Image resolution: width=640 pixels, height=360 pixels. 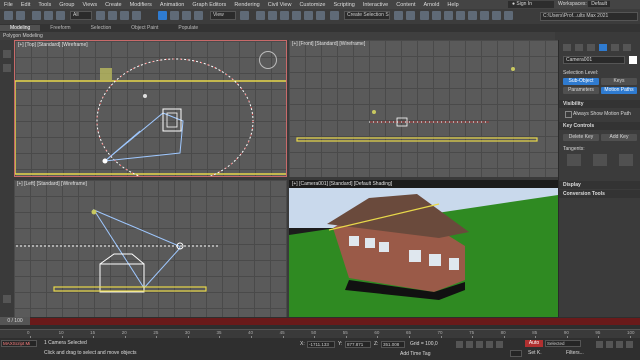 What do you see at coordinates (589, 16) in the screenshot?
I see `project-path-field: C:\Users\Prof...ults Max 2021` at bounding box center [589, 16].